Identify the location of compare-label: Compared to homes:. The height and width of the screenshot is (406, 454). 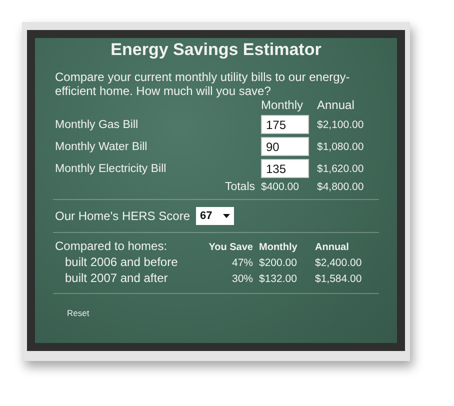
(111, 246).